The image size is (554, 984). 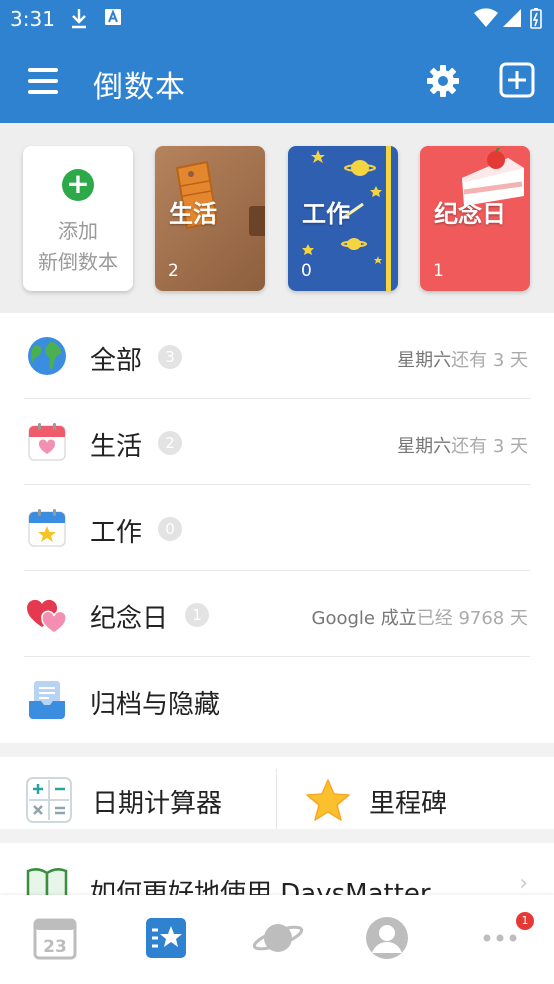 What do you see at coordinates (260, 887) in the screenshot?
I see `howto-text: 如何更好地使用 DaysMatter` at bounding box center [260, 887].